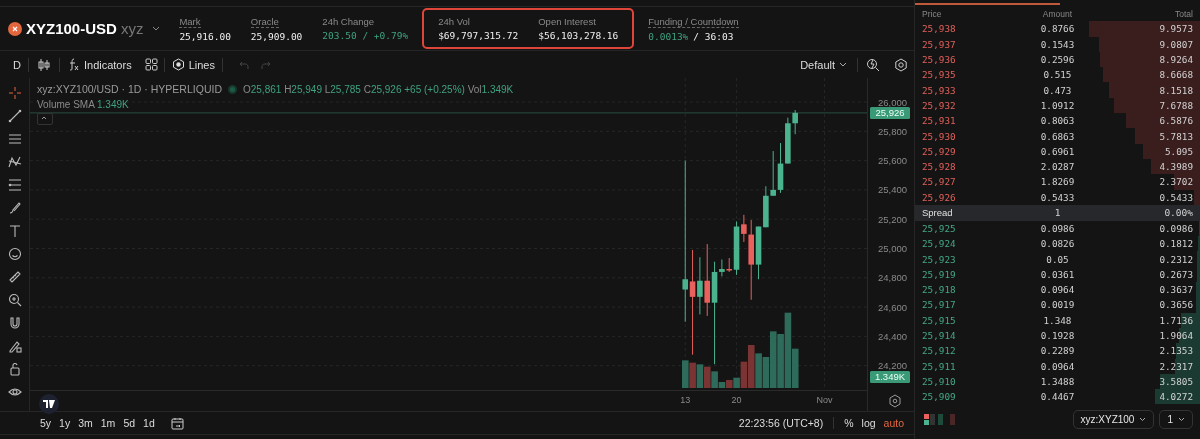  I want to click on trend-line-icon, so click(14, 116).